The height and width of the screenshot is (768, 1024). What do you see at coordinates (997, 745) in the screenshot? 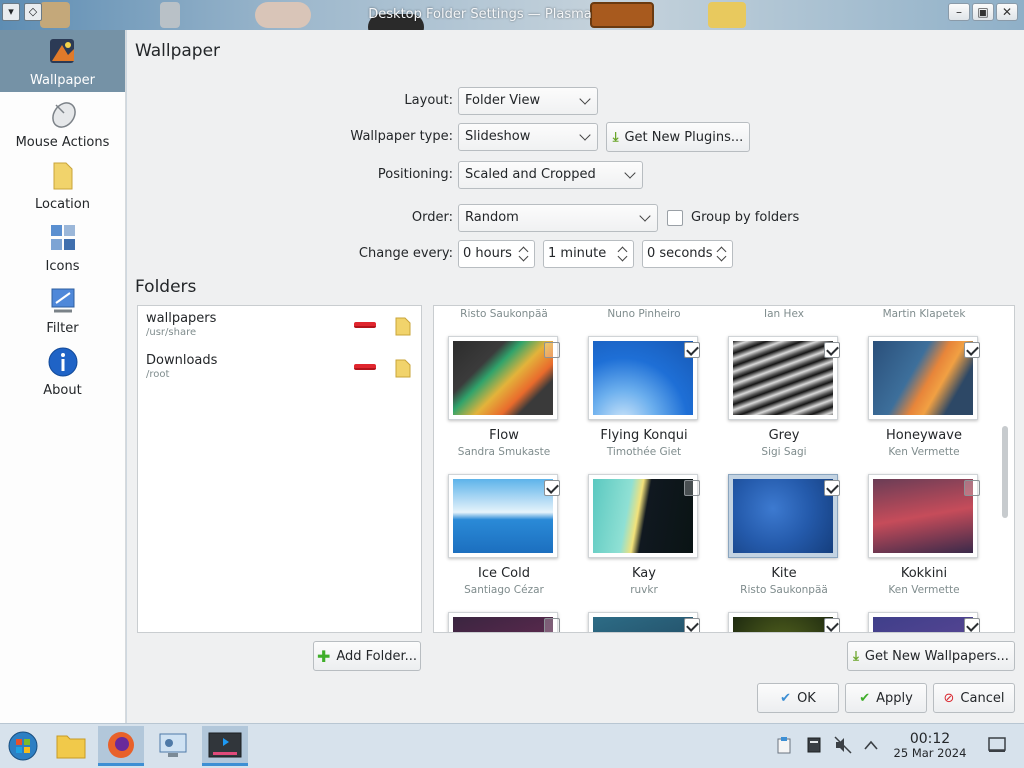
I see `show-desktop-icon` at bounding box center [997, 745].